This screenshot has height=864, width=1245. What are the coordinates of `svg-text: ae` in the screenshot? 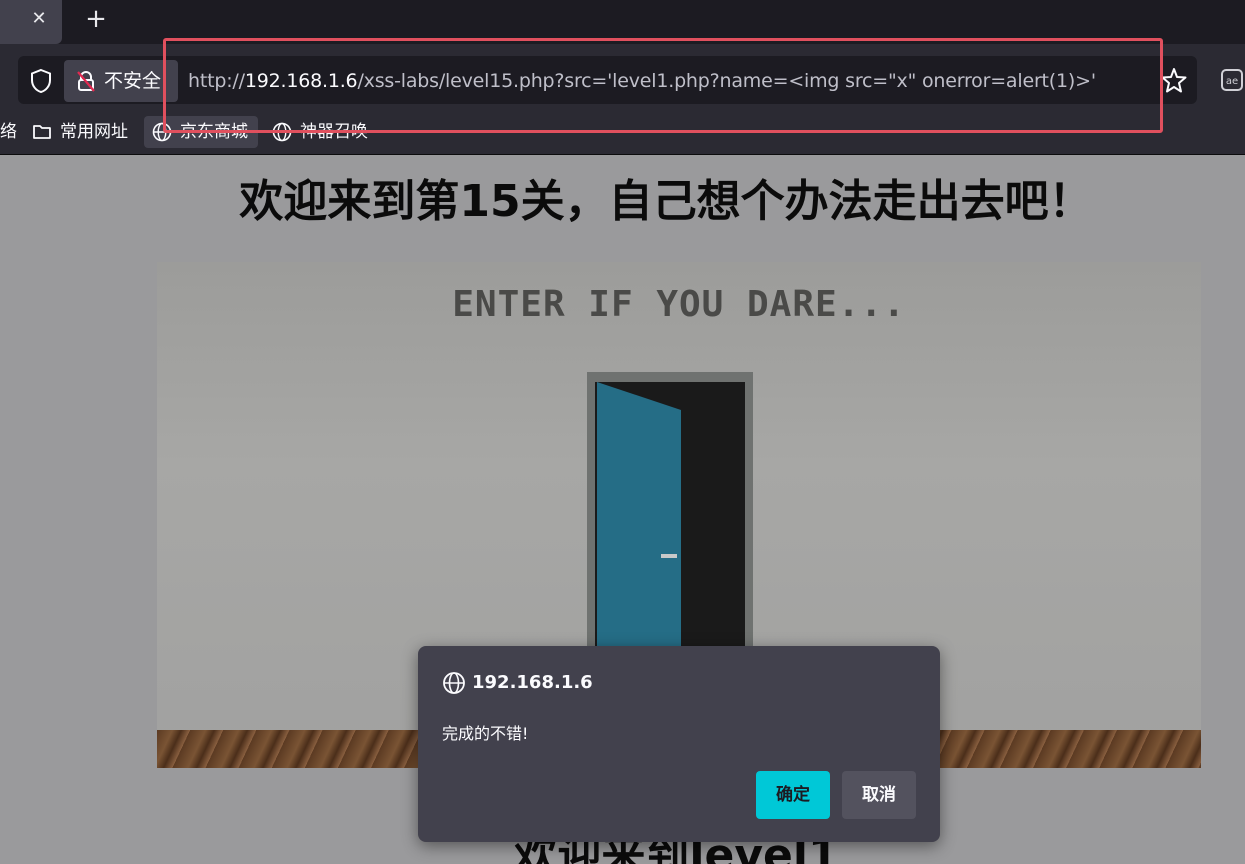 It's located at (1232, 81).